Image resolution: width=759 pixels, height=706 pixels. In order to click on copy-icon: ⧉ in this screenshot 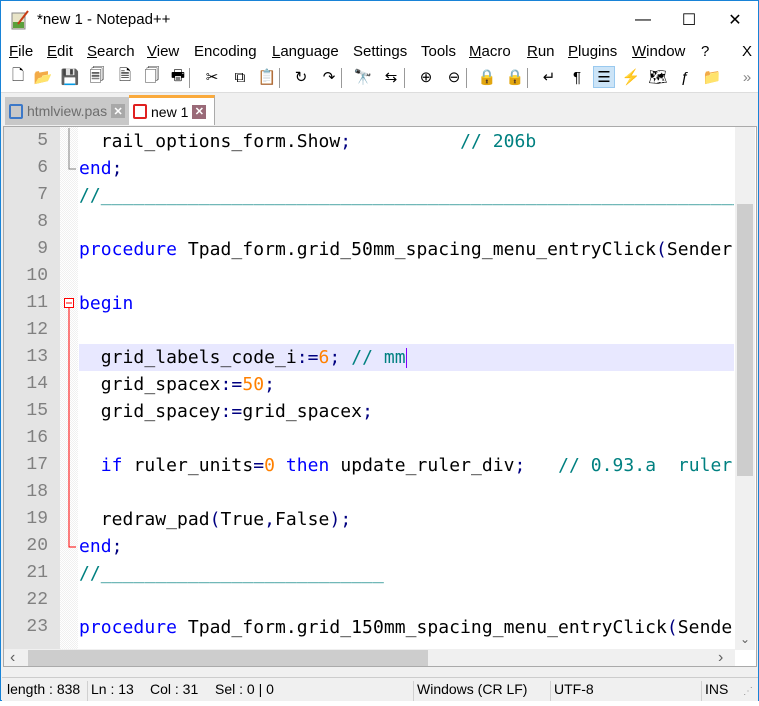, I will do `click(240, 77)`.